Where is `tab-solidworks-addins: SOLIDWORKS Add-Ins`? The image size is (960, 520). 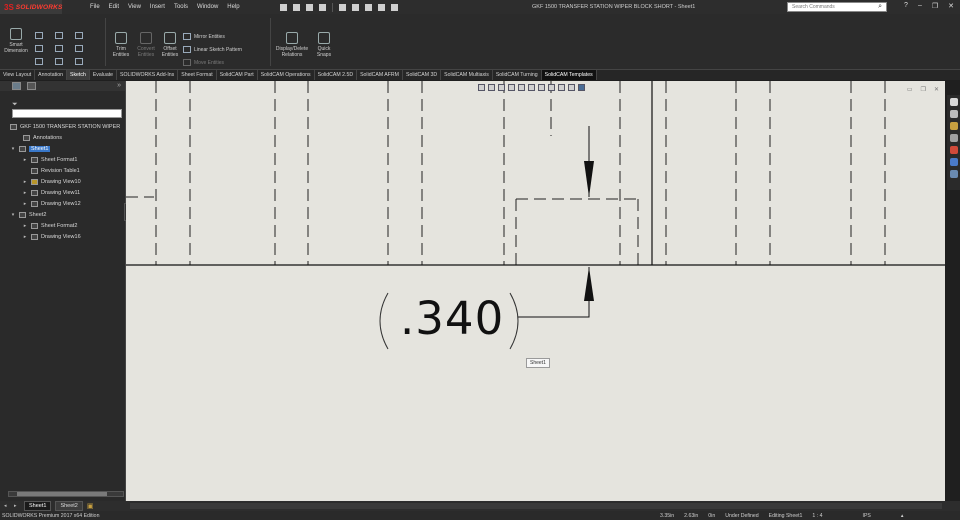 tab-solidworks-addins: SOLIDWORKS Add-Ins is located at coordinates (148, 75).